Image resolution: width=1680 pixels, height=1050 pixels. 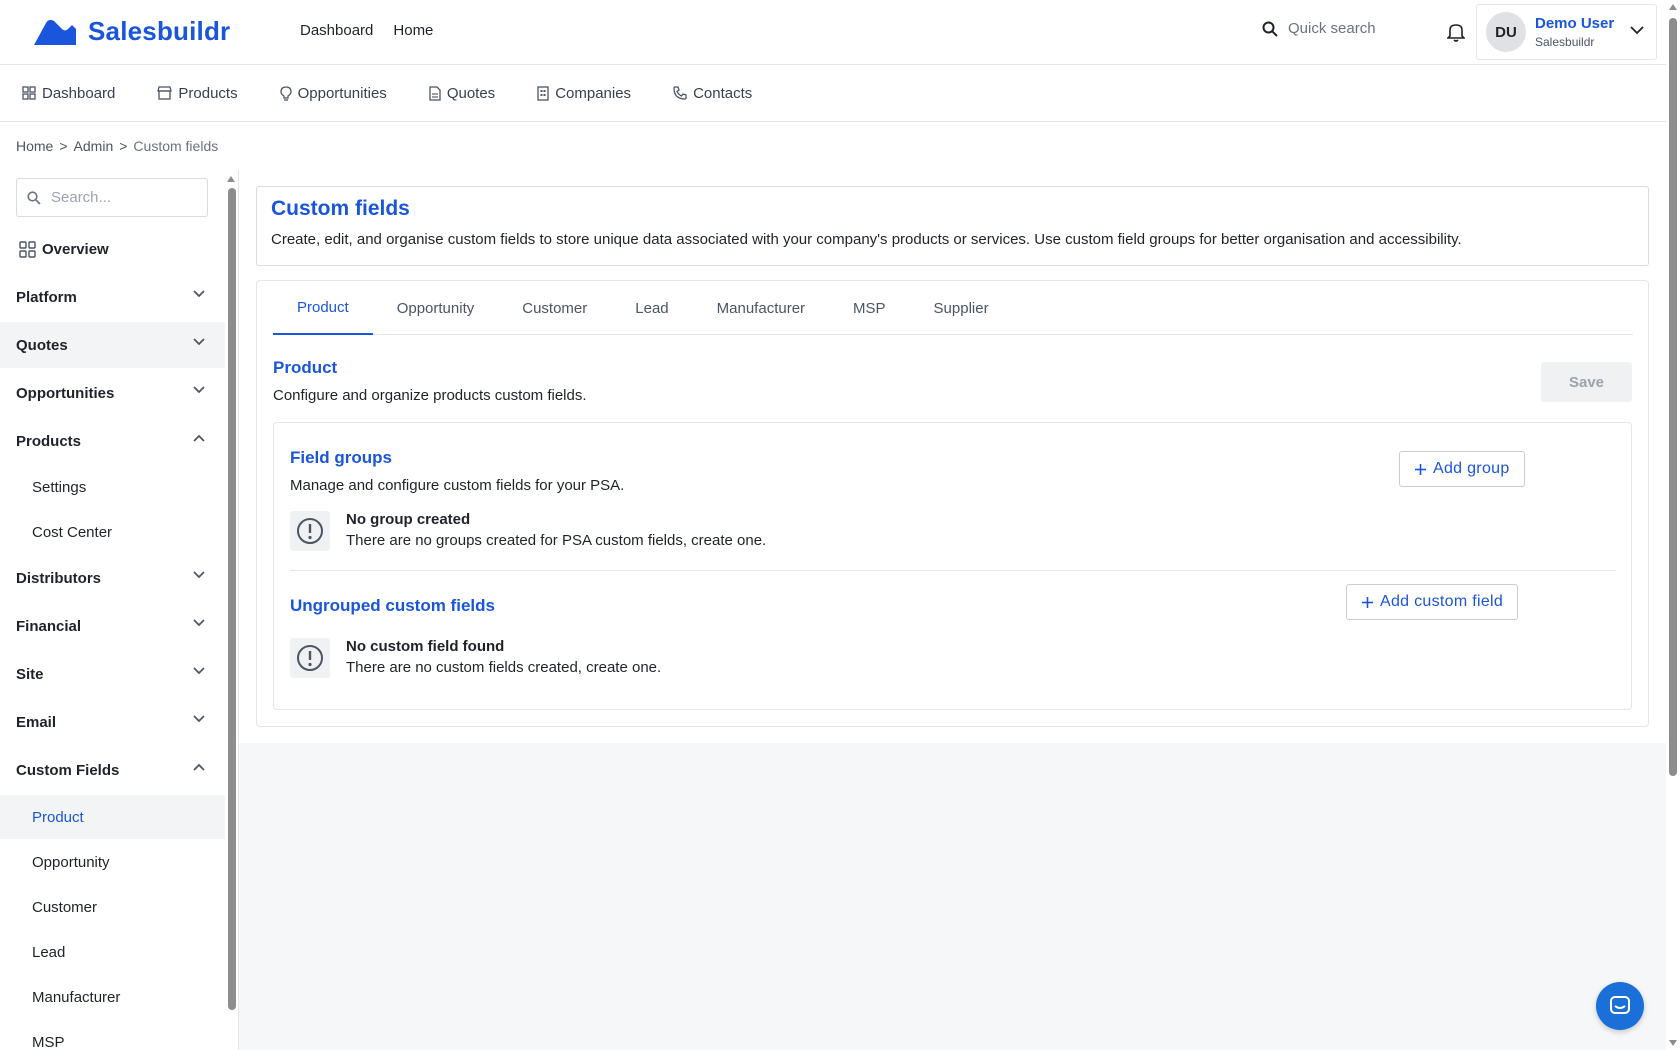 I want to click on add-custom-field-label: Add custom field, so click(x=1442, y=601).